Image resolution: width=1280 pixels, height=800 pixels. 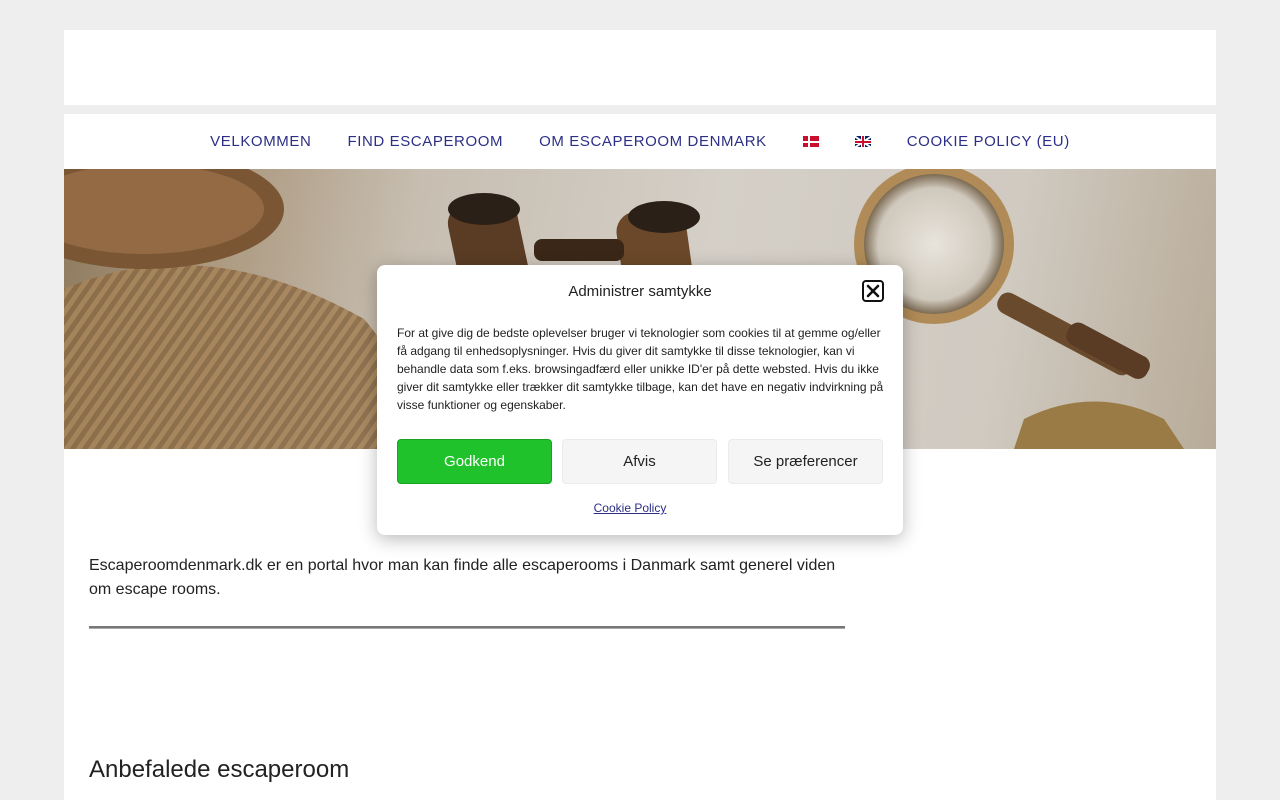 I want to click on british-flag-icon, so click(x=862, y=141).